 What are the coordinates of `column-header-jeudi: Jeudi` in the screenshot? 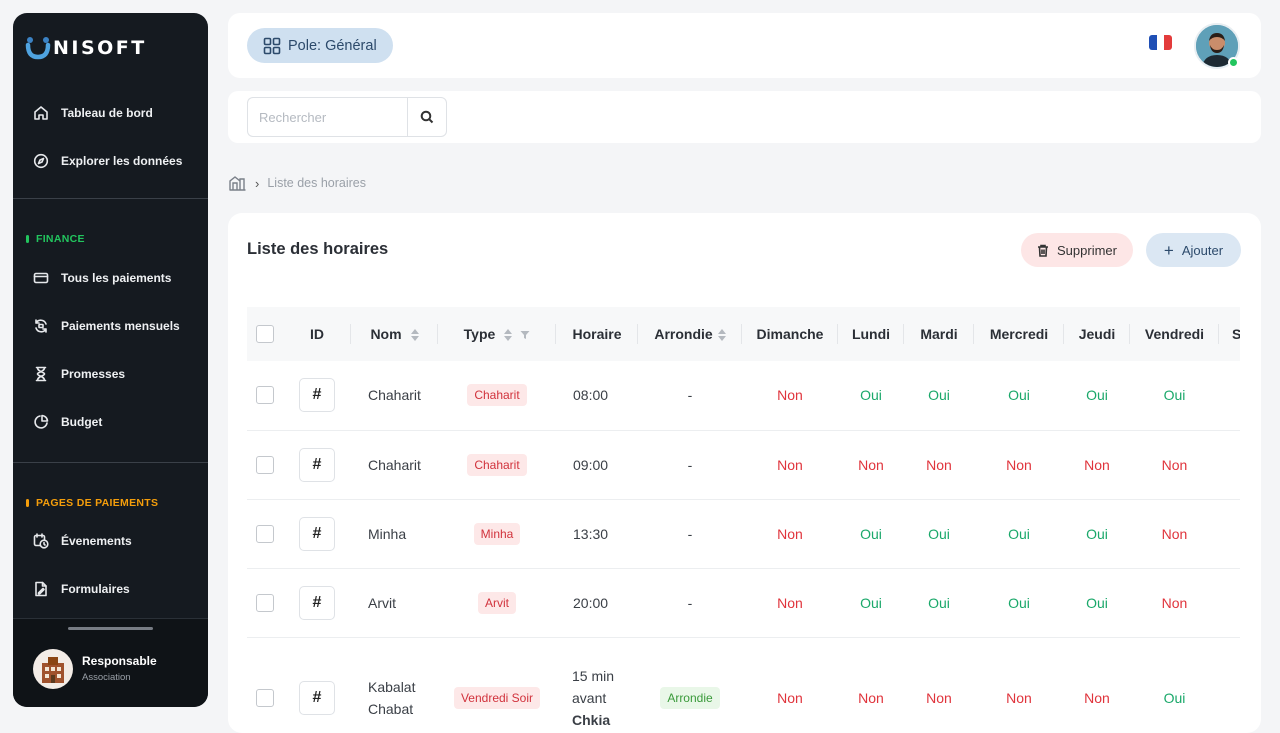 It's located at (1097, 334).